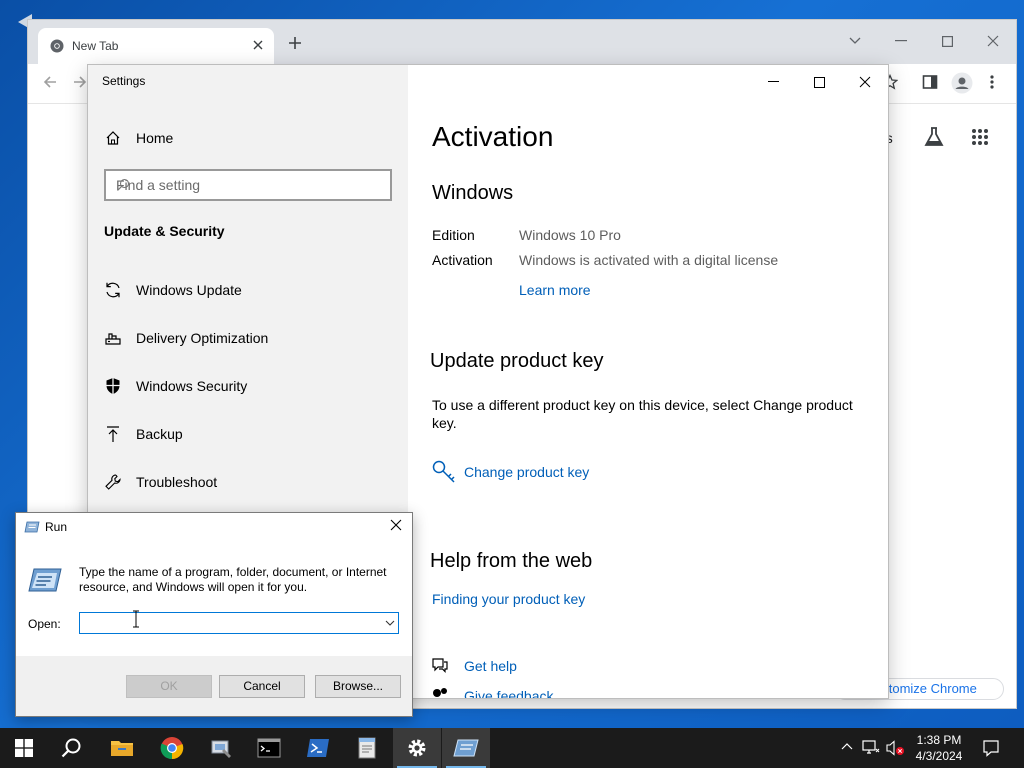 This screenshot has height=768, width=1024. Describe the element at coordinates (57, 46) in the screenshot. I see `chrome-favicon-icon` at that location.